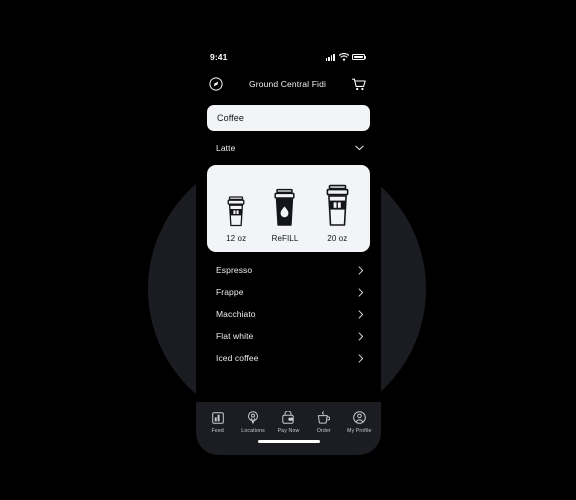 The image size is (576, 500). Describe the element at coordinates (285, 238) in the screenshot. I see `size-option-label: ReFILL` at that location.